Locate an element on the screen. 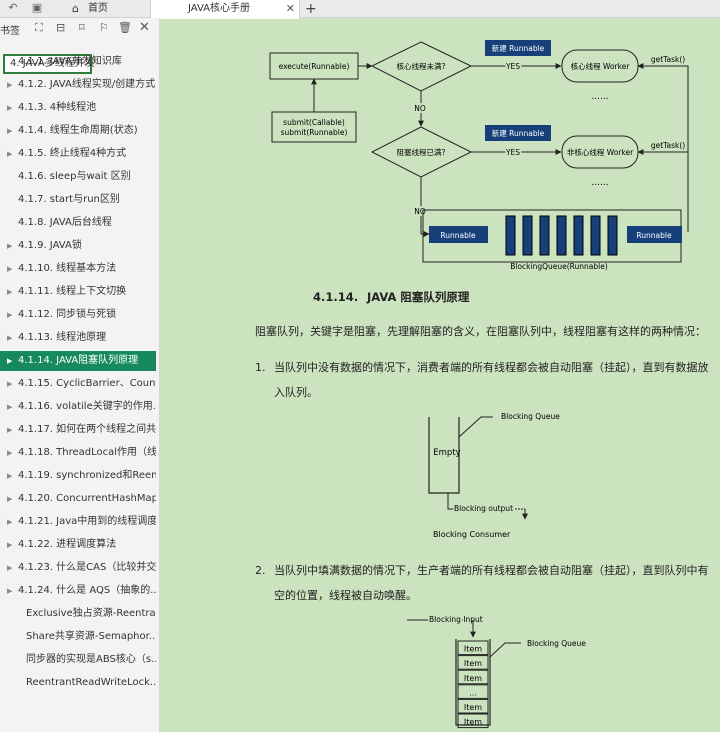  close-tab-icon: ✕ is located at coordinates (290, 9).